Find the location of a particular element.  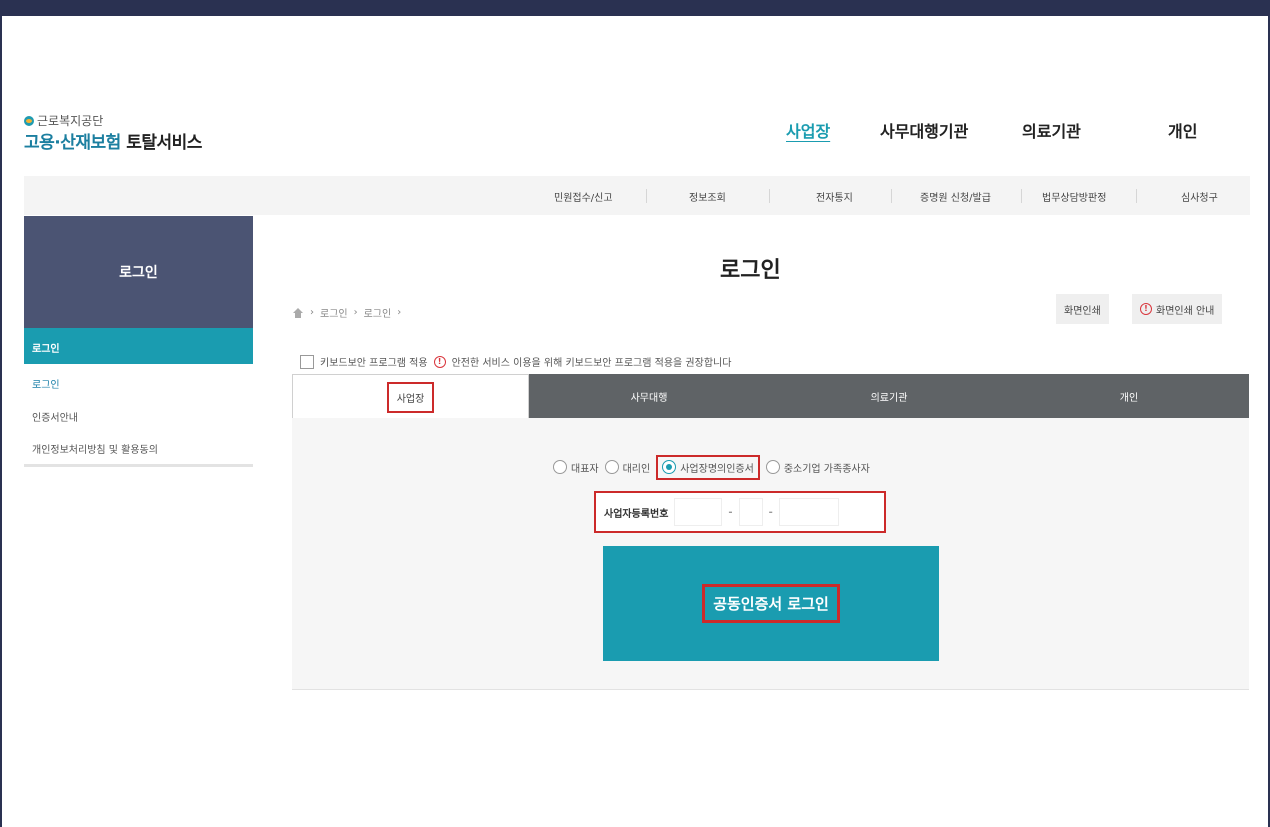

radio-sme-family-label: 중소기업 가족종사자 is located at coordinates (826, 469).